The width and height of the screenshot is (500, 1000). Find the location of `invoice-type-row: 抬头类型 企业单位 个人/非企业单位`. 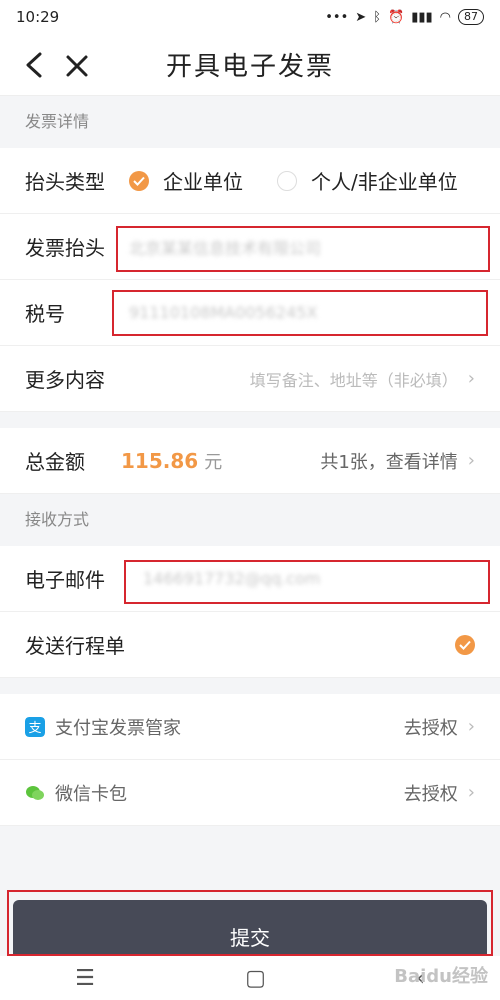

invoice-type-row: 抬头类型 企业单位 个人/非企业单位 is located at coordinates (250, 181).